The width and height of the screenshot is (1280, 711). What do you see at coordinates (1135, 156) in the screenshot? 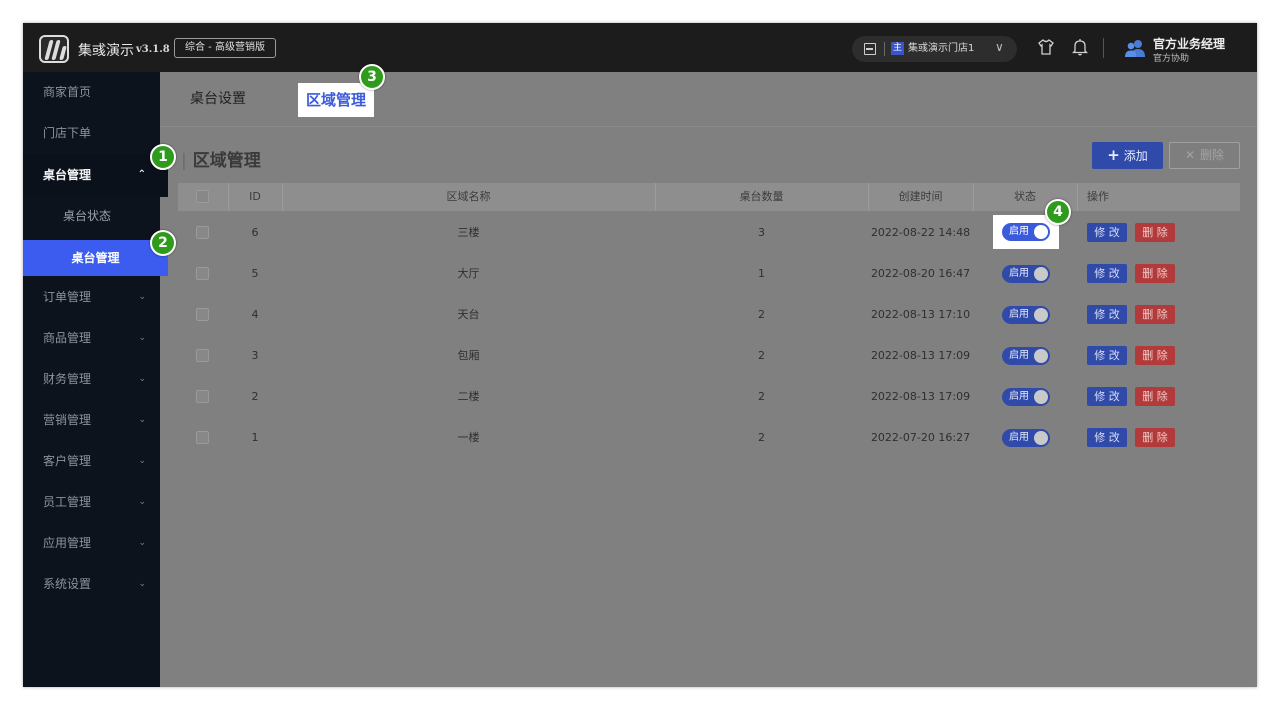
I see `add-button-label: 添加` at bounding box center [1135, 156].